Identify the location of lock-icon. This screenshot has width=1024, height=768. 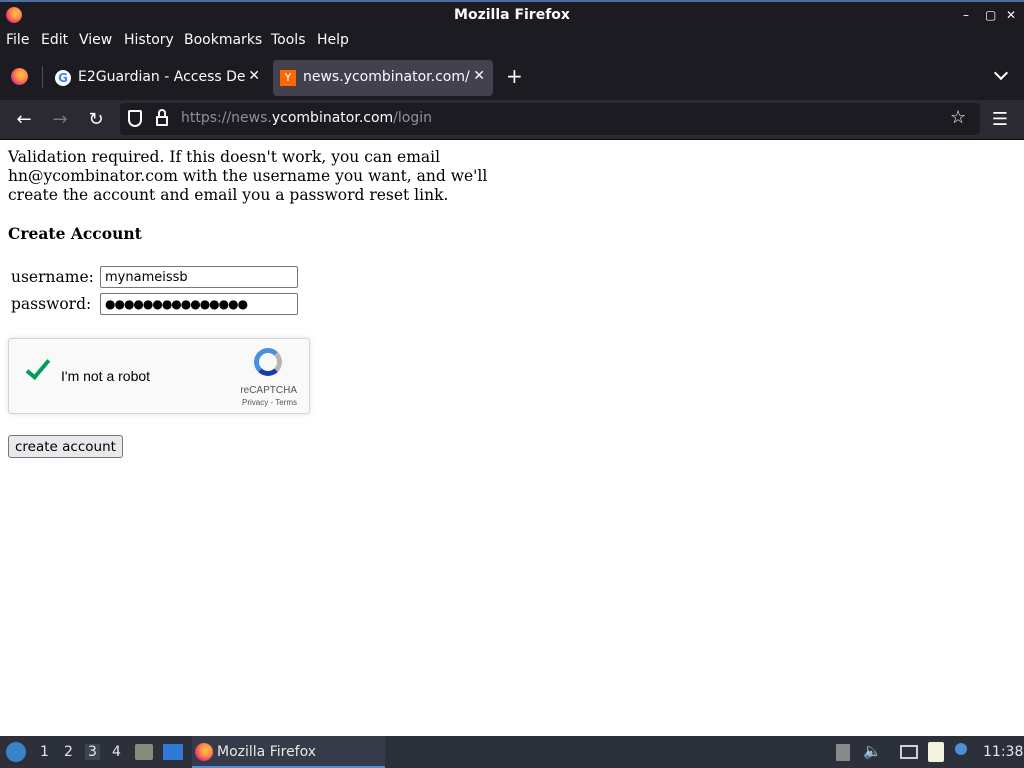
(162, 121).